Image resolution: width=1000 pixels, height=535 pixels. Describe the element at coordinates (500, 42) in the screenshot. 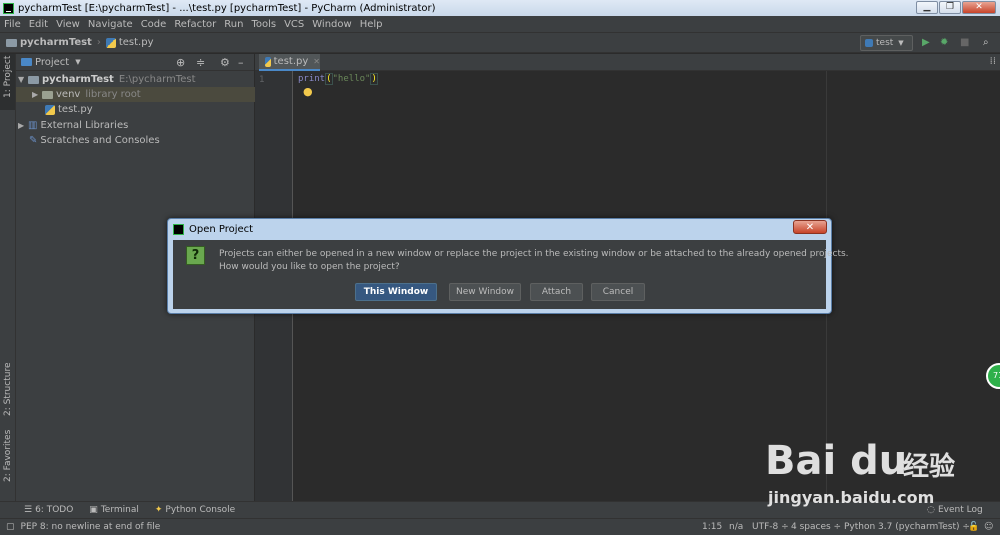

I see `navigation-bar: pycharmTest › test.py test ▼ ▶ ✹ ■ ⌕` at that location.